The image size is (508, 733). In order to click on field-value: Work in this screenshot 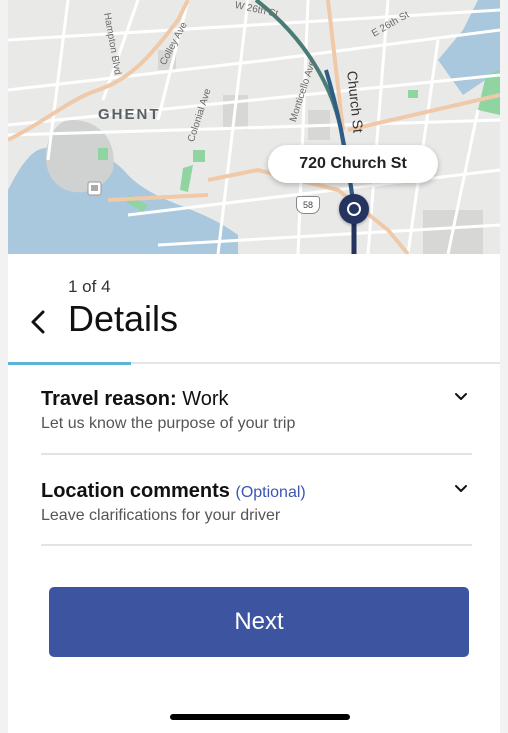, I will do `click(205, 399)`.